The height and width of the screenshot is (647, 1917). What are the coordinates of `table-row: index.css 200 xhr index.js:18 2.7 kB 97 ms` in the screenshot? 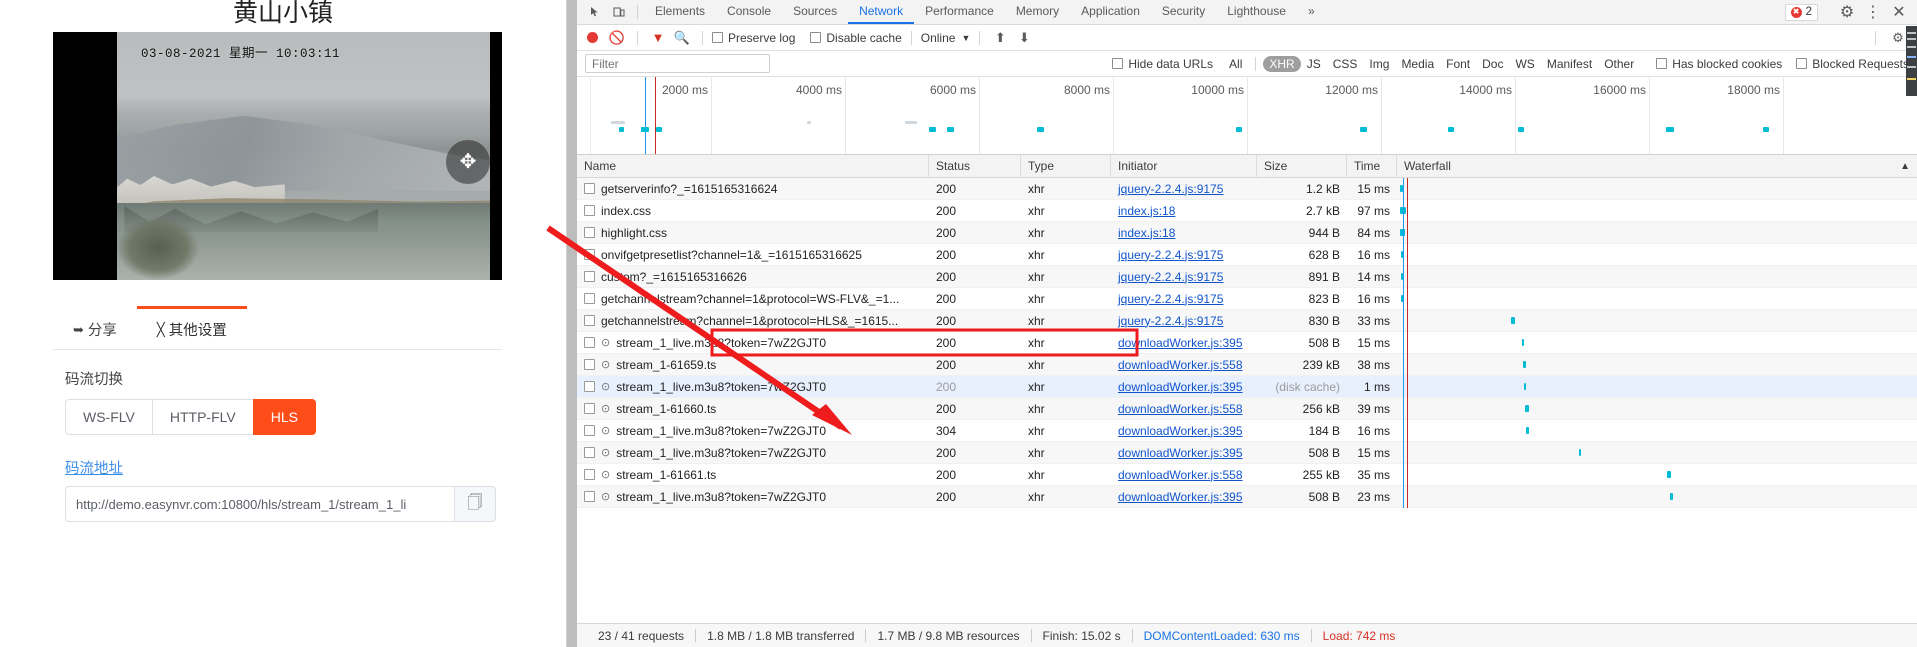 It's located at (1247, 210).